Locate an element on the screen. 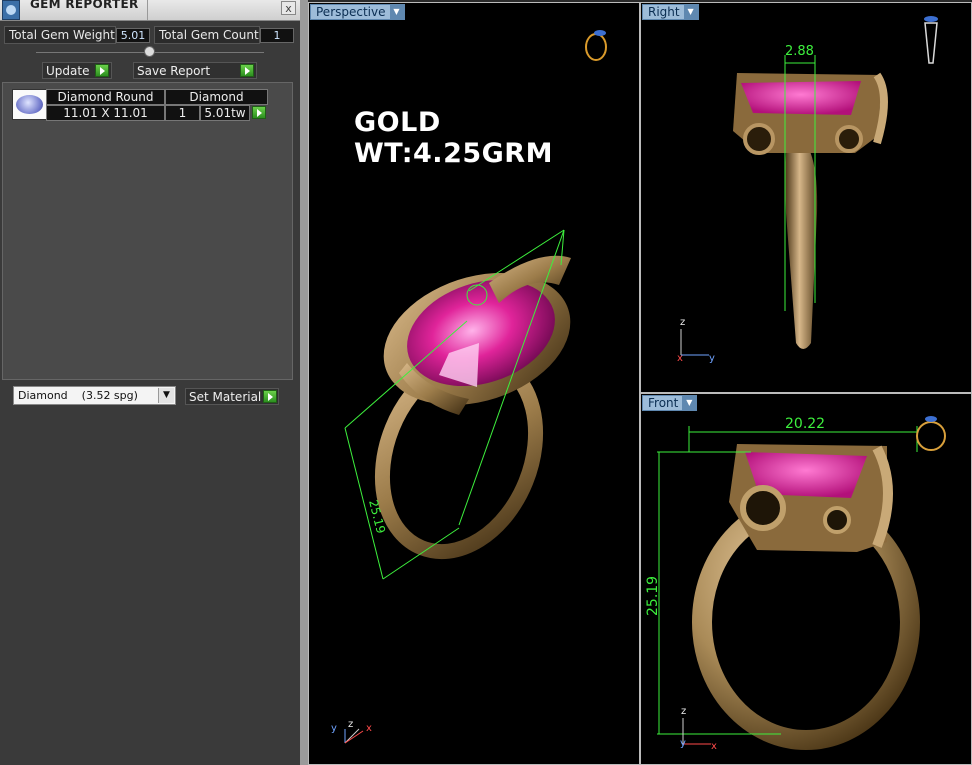  gem-size-cell: 11.01 X 11.01 is located at coordinates (105, 113).